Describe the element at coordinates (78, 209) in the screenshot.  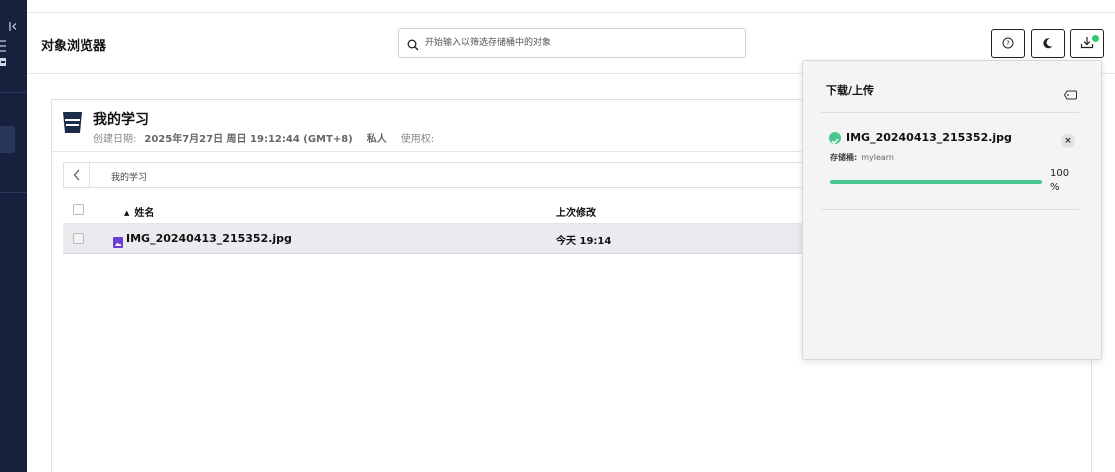
I see `select-all-checkbox` at that location.